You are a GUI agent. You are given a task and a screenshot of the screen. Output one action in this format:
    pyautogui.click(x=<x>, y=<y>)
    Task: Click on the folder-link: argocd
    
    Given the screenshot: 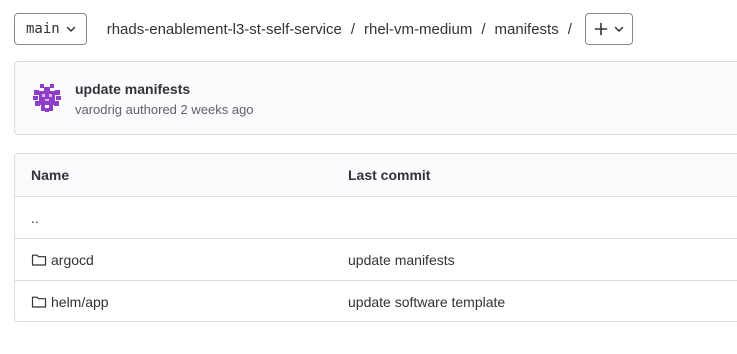 What is the action you would take?
    pyautogui.click(x=72, y=260)
    